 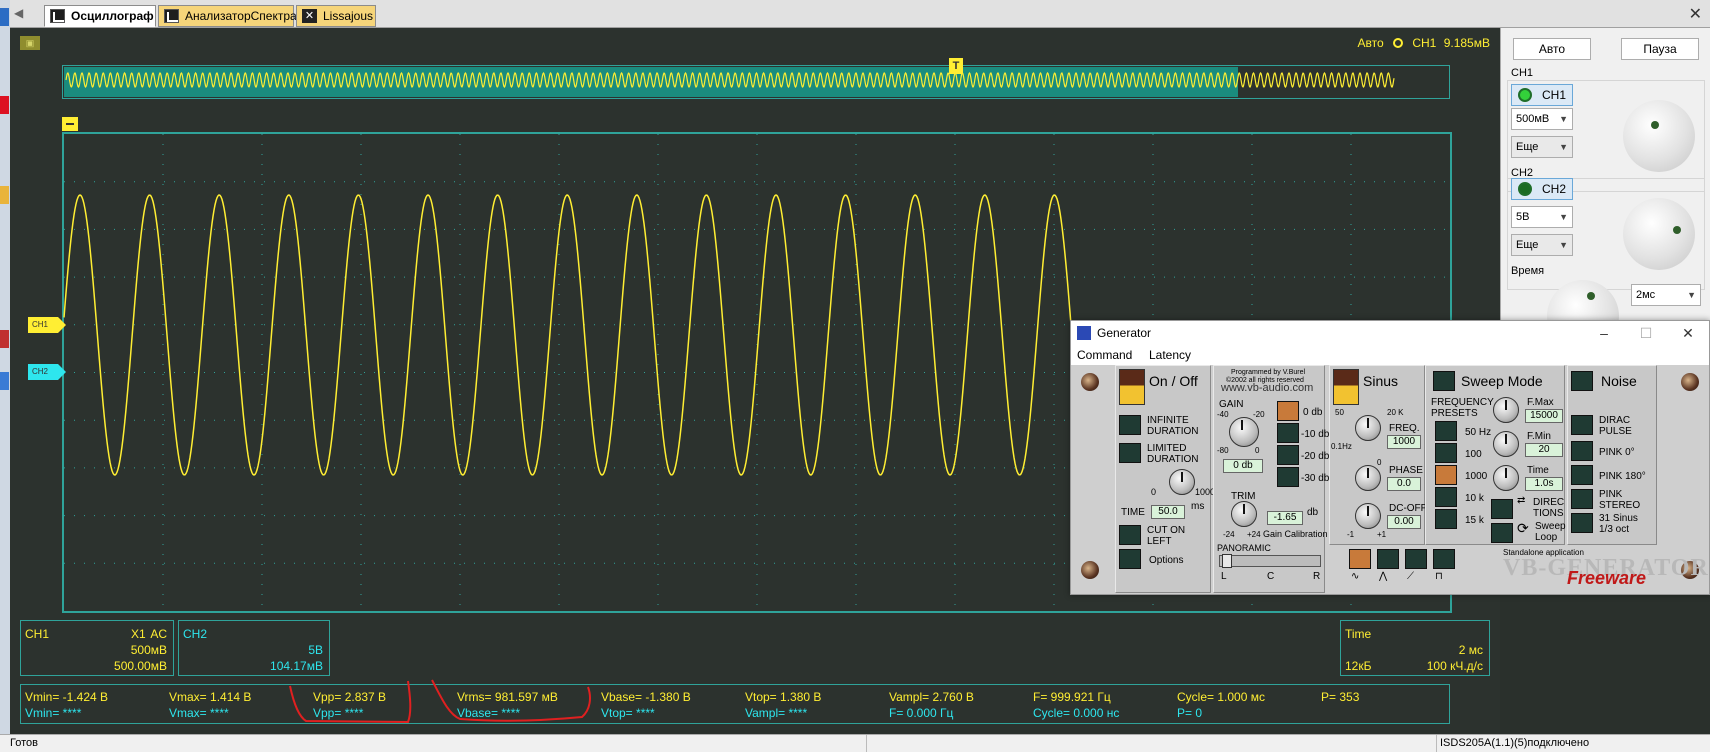 What do you see at coordinates (1130, 453) in the screenshot?
I see `limited-duration-button` at bounding box center [1130, 453].